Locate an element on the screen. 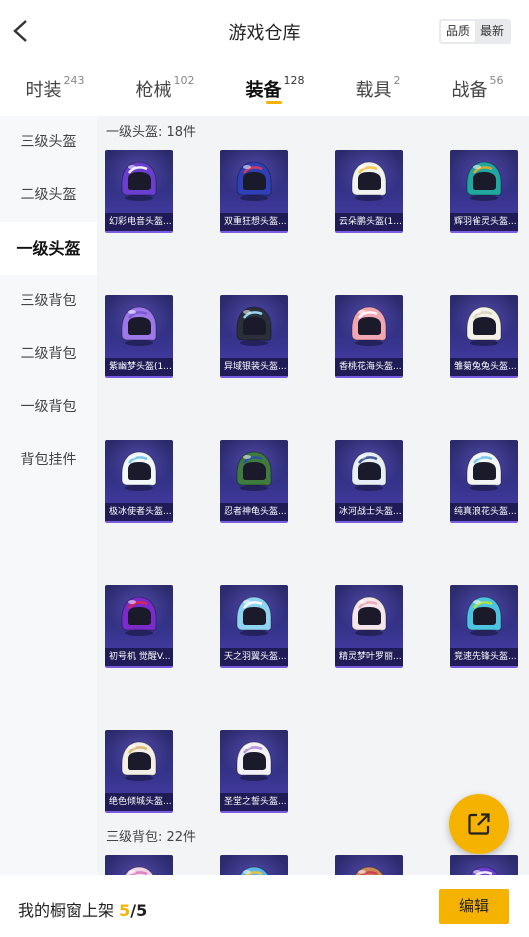  share-button is located at coordinates (479, 824).